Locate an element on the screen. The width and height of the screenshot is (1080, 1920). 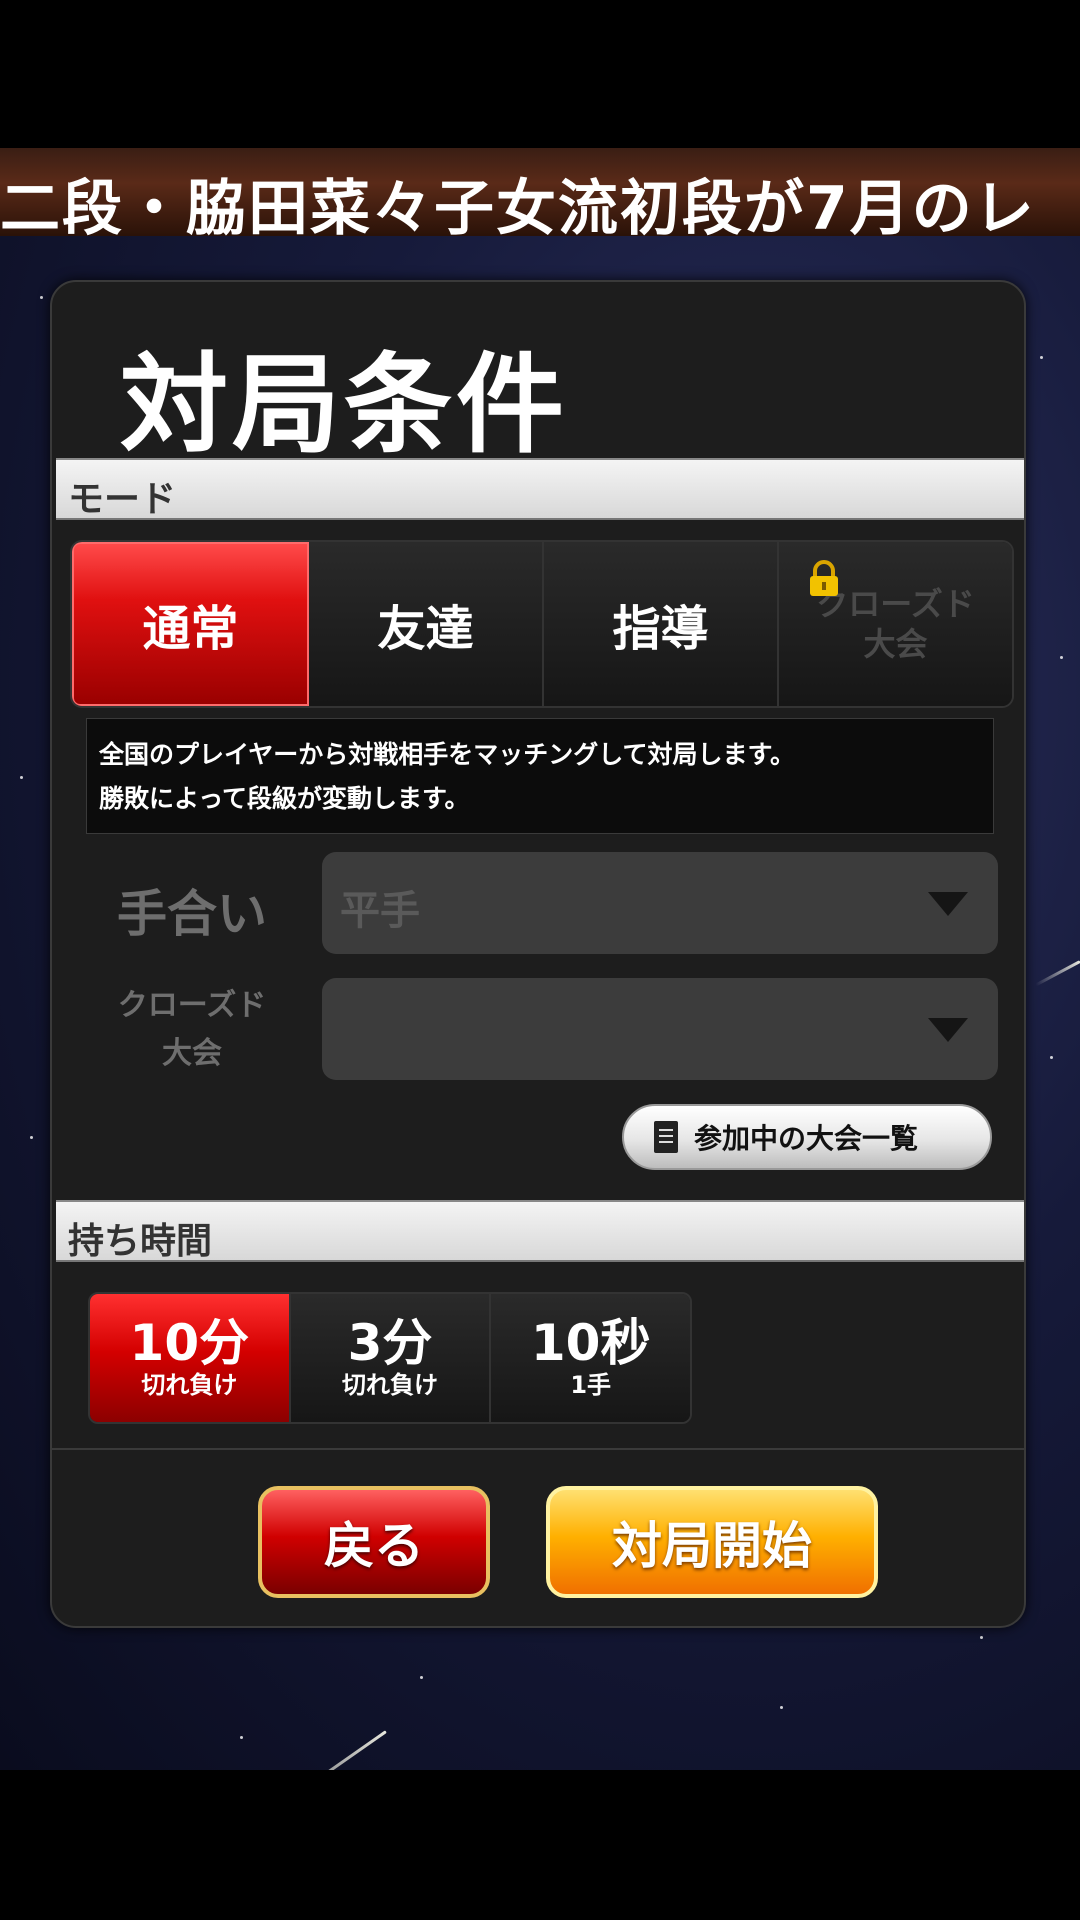
description-line: 勝敗によって段級が変動します。 is located at coordinates (284, 798).